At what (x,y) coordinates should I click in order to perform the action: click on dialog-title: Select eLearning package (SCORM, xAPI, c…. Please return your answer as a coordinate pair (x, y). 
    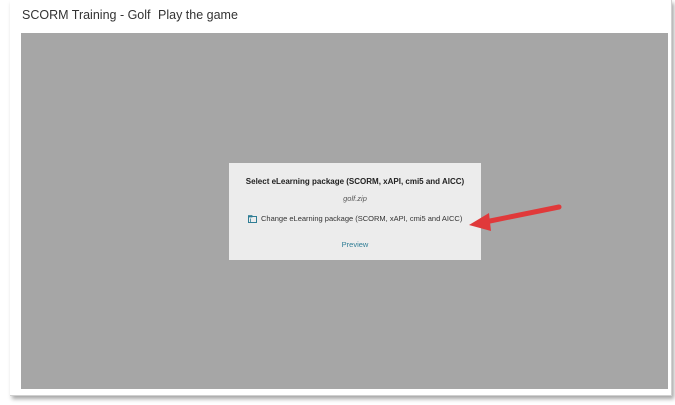
    Looking at the image, I should click on (355, 181).